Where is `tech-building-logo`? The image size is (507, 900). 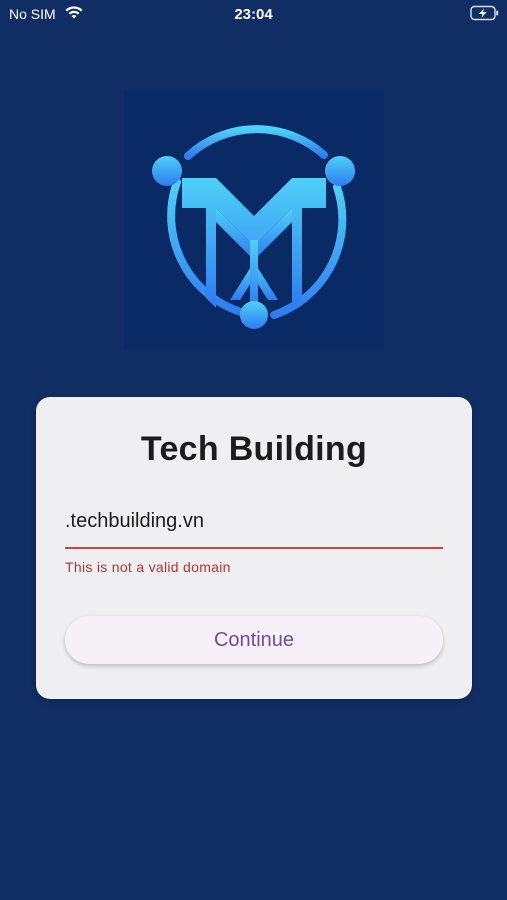 tech-building-logo is located at coordinates (253, 227).